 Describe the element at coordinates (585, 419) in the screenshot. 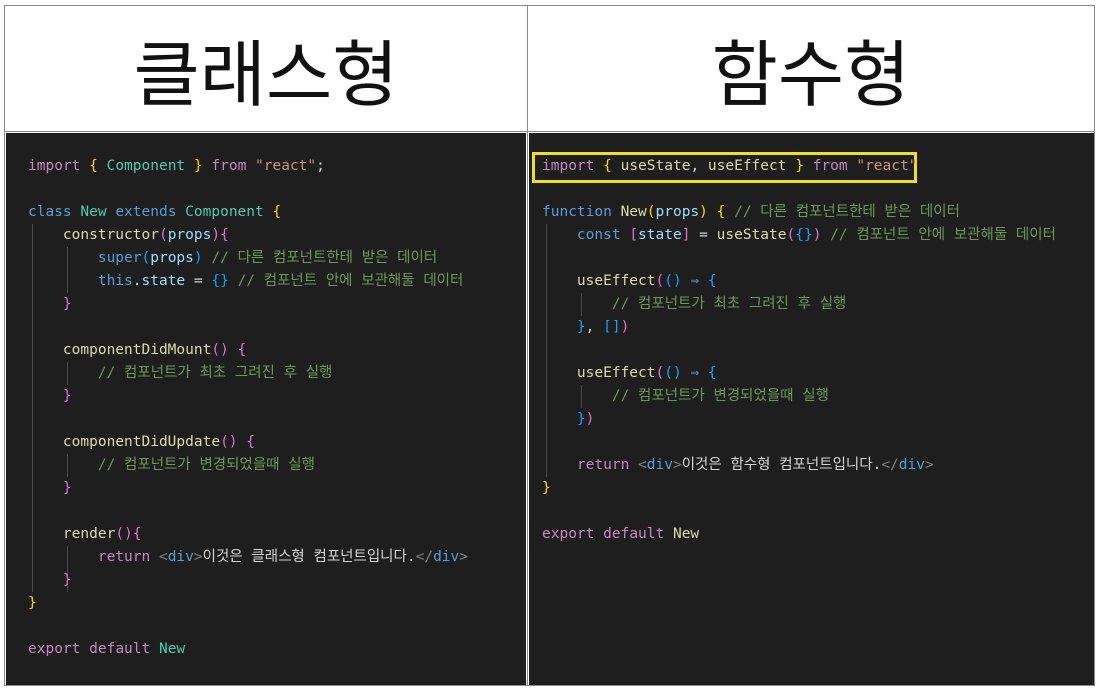

I see `code-line: })` at that location.